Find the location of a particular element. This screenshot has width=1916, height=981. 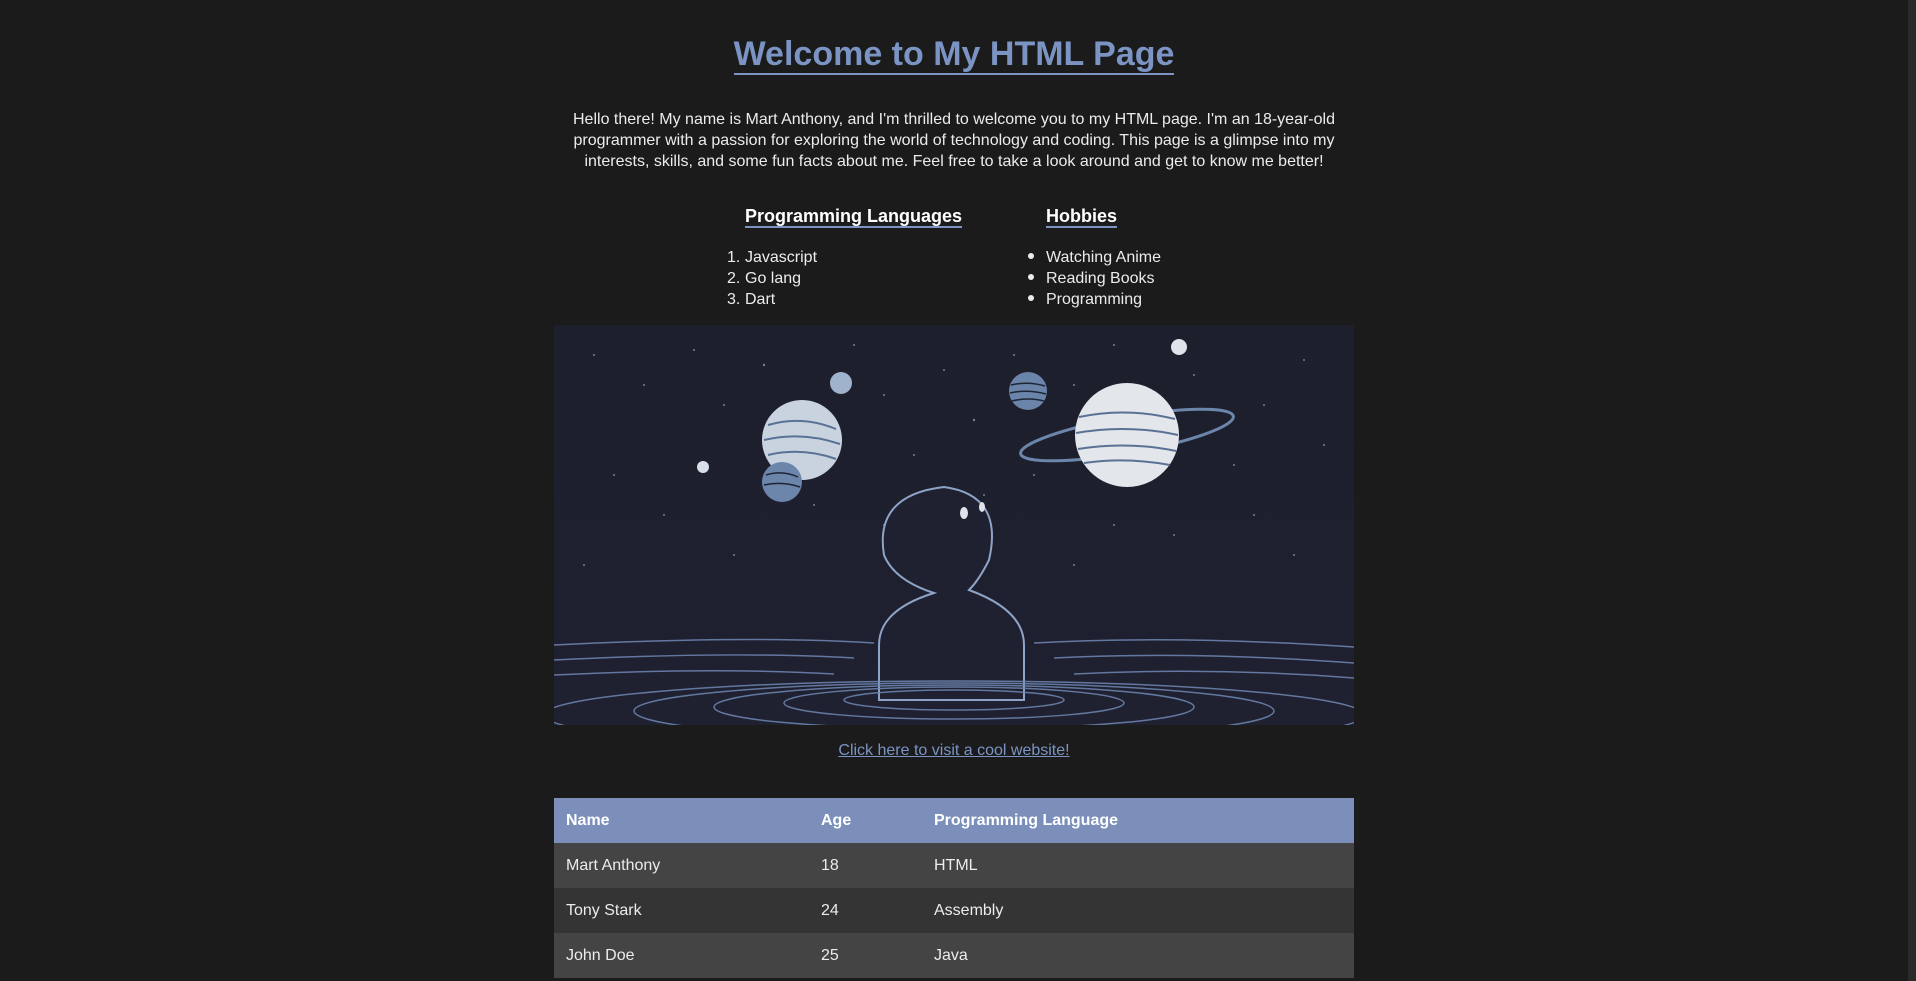

list-item: 3. Dart is located at coordinates (772, 299).